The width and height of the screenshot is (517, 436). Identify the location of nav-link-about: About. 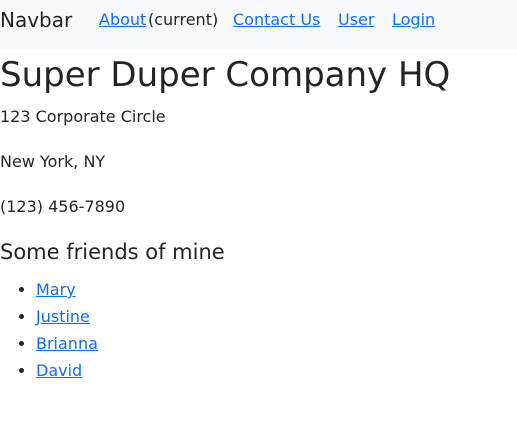
(122, 20).